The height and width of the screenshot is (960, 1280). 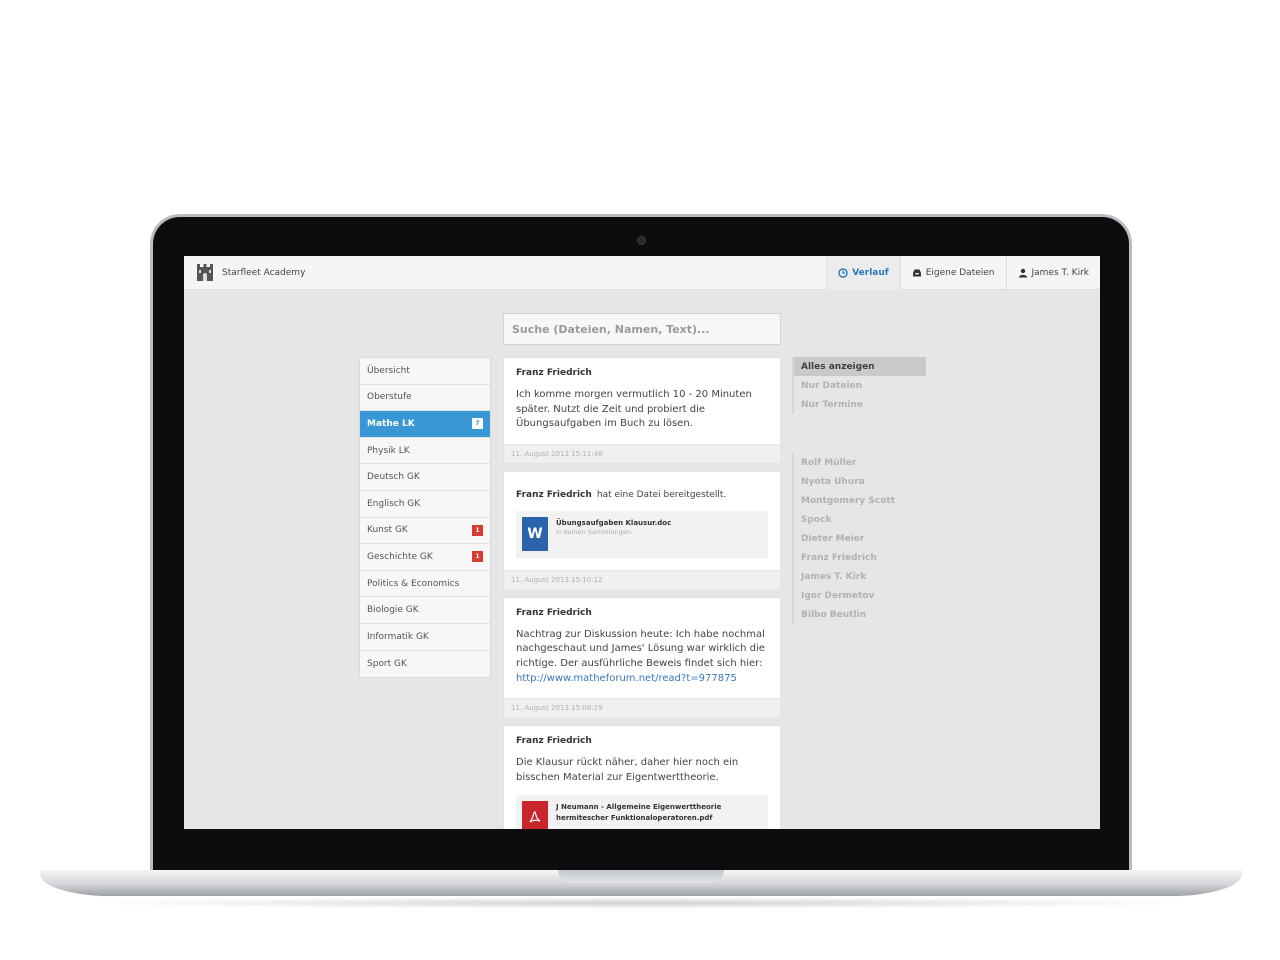 I want to click on sidebar-item-uebersicht: Übersicht, so click(x=425, y=371).